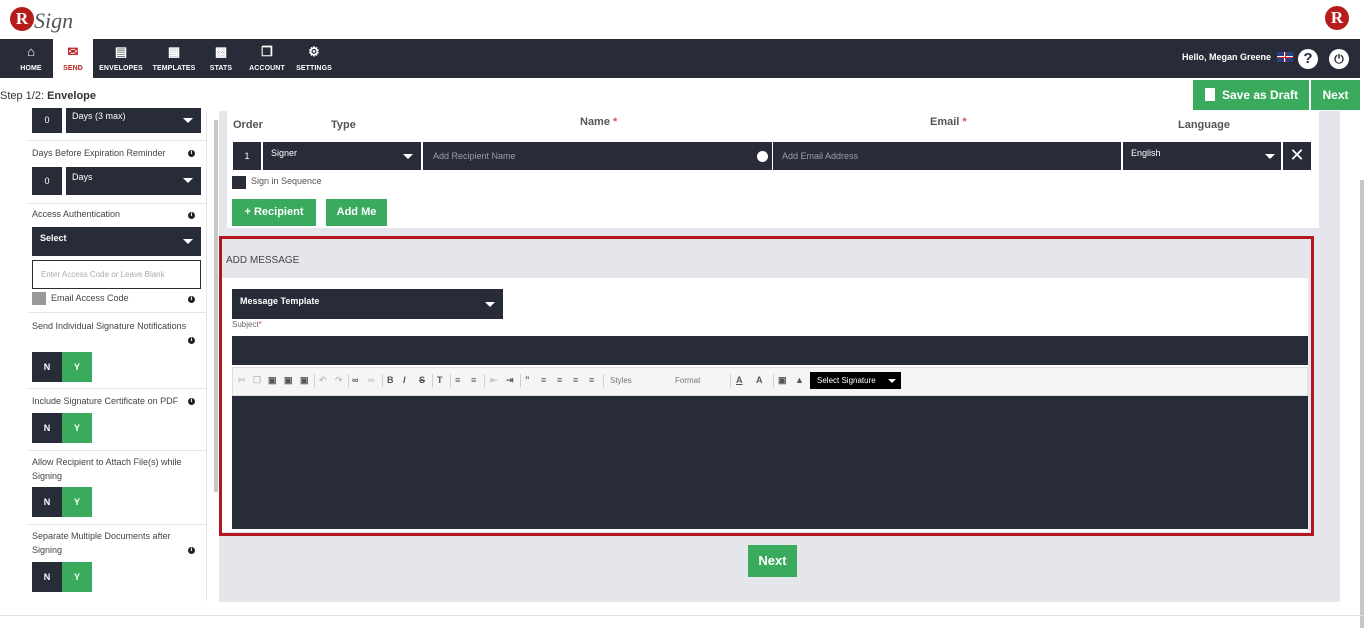 This screenshot has height=628, width=1364. What do you see at coordinates (221, 58) in the screenshot?
I see `nav-stats: ▩ STATS` at bounding box center [221, 58].